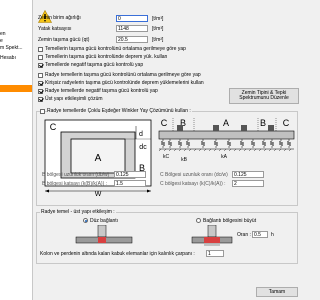 The height and width of the screenshot is (300, 320). Describe the element at coordinates (42, 111) in the screenshot. I see `winkler-checkbox` at that location.